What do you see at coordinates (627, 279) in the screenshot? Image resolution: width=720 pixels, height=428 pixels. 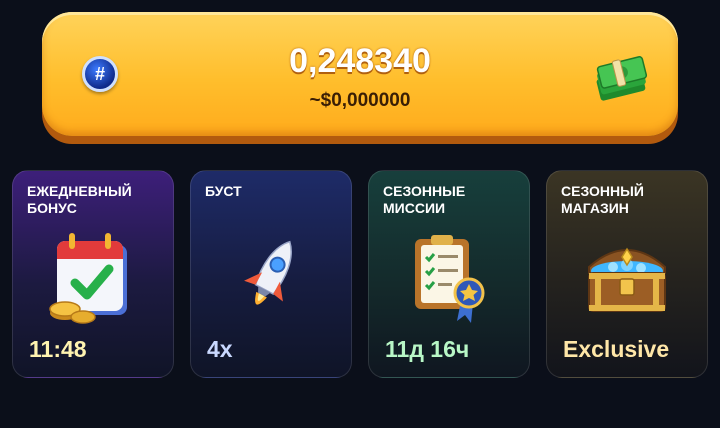 I see `treasure-chest-icon` at bounding box center [627, 279].